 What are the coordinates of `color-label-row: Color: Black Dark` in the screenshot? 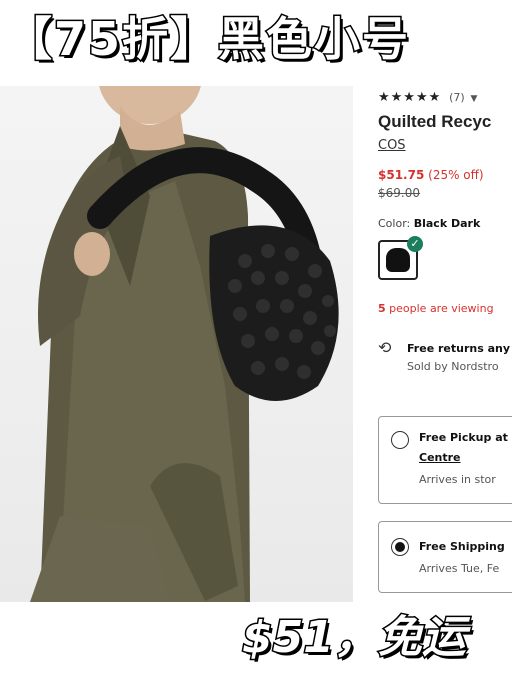 It's located at (429, 223).